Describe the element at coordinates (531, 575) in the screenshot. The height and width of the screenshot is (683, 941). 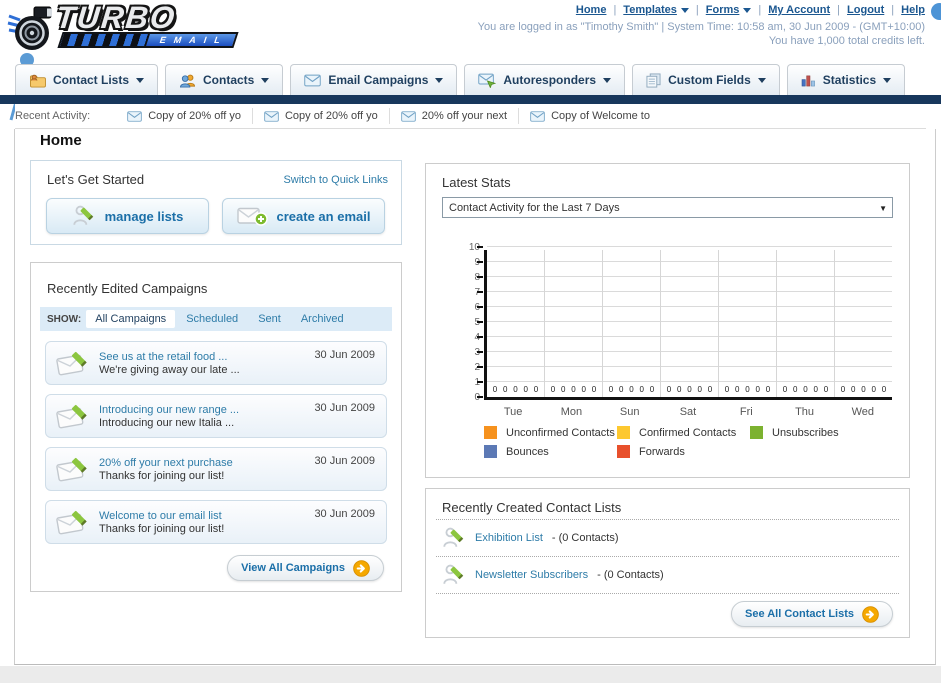
I see `contact-list-name-link: Newsletter Subscribers` at that location.